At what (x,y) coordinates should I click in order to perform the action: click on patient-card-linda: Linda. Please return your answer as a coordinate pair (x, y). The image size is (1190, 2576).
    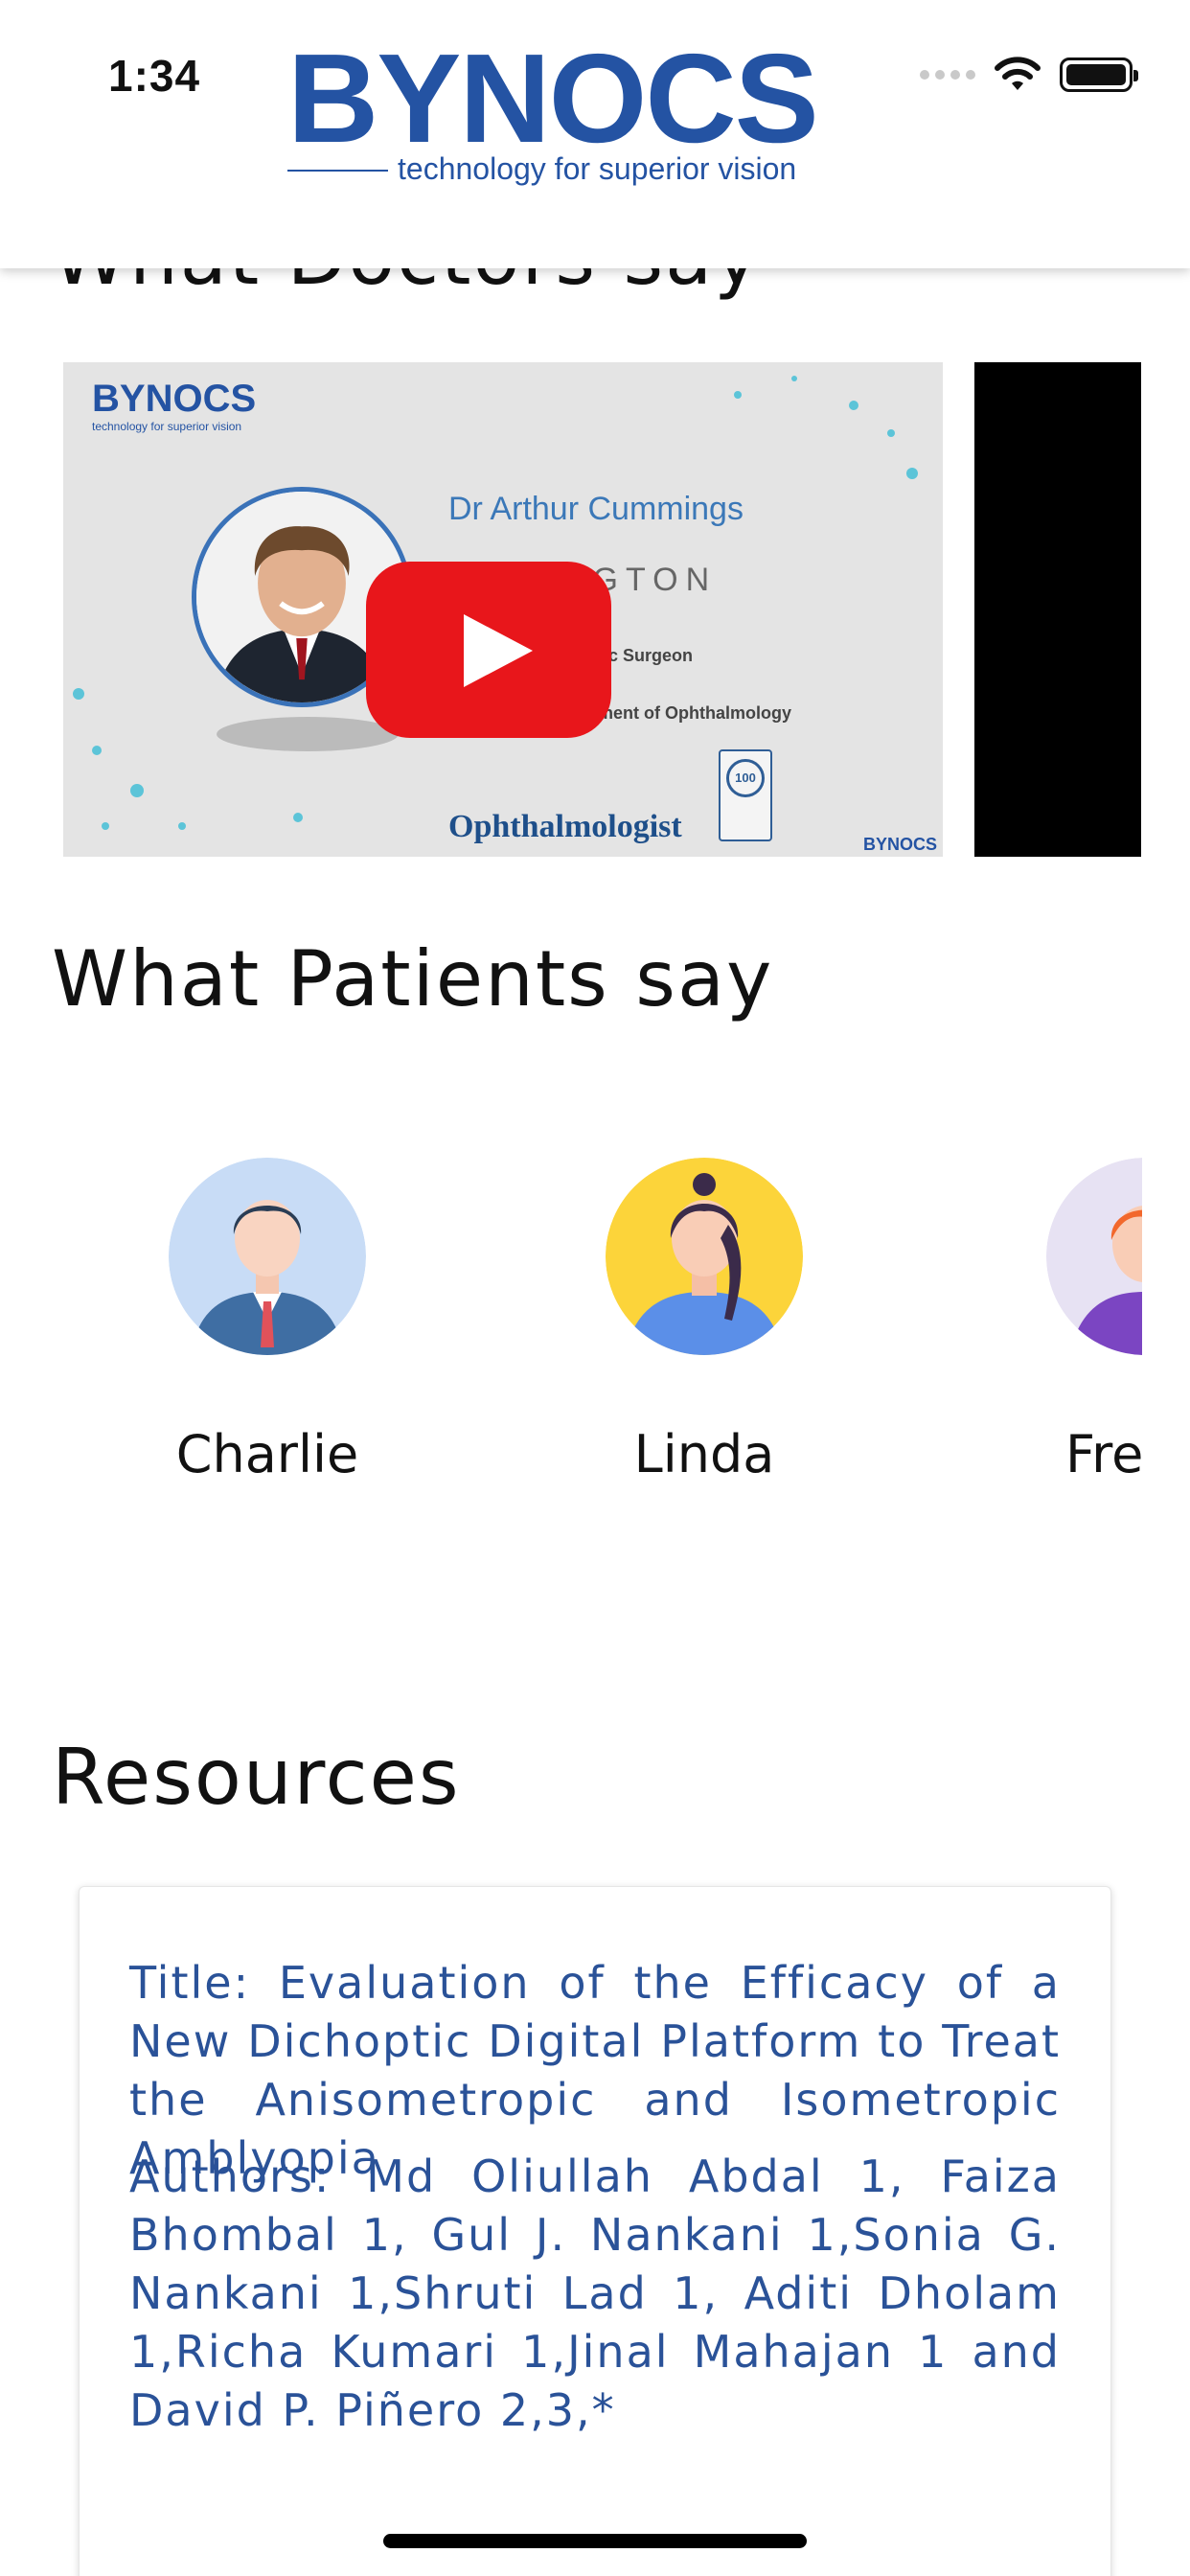
    Looking at the image, I should click on (704, 1321).